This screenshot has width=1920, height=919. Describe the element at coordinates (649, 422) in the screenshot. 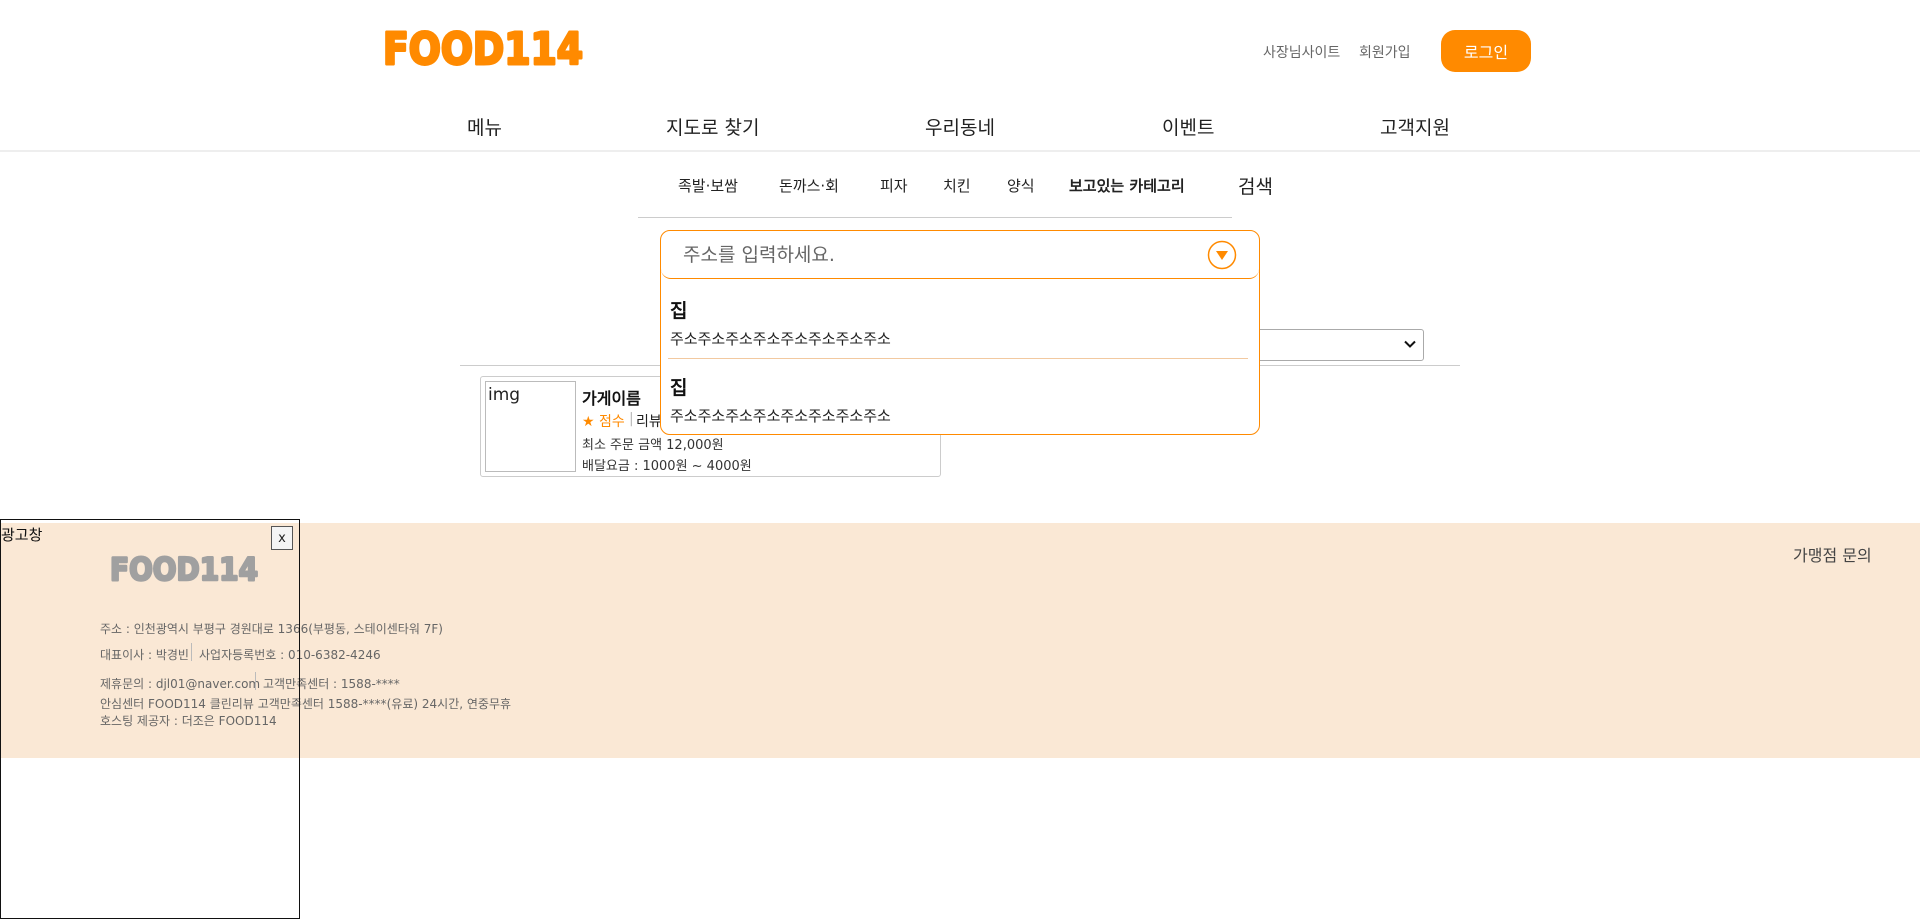

I see `store-review: 리뷰` at that location.